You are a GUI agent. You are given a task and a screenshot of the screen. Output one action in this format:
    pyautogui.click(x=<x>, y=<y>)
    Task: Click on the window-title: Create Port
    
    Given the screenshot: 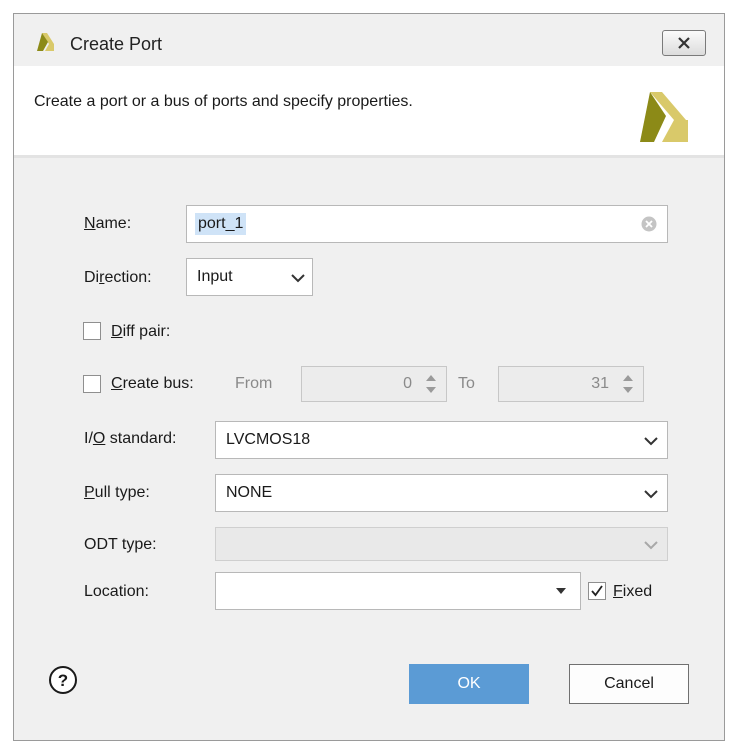 What is the action you would take?
    pyautogui.click(x=116, y=44)
    